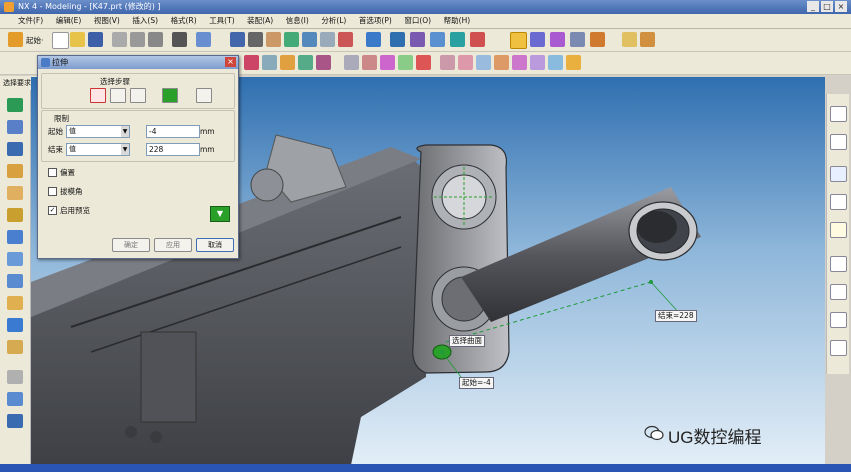  Describe the element at coordinates (297, 20) in the screenshot. I see `menu-information: 信息(I)` at that location.